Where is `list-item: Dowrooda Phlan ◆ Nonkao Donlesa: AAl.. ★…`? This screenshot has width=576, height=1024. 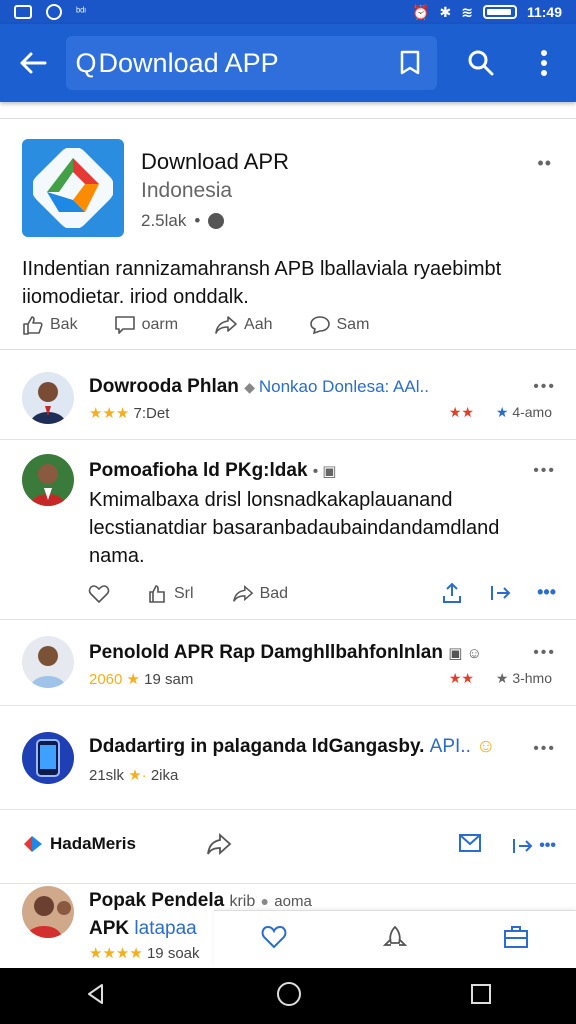 list-item: Dowrooda Phlan ◆ Nonkao Donlesa: AAl.. ★… is located at coordinates (288, 399).